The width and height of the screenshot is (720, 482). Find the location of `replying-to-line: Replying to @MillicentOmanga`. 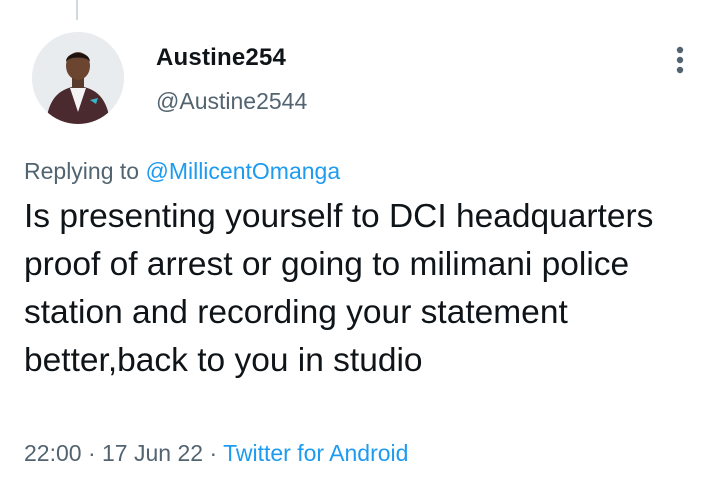

replying-to-line: Replying to @MillicentOmanga is located at coordinates (182, 171).